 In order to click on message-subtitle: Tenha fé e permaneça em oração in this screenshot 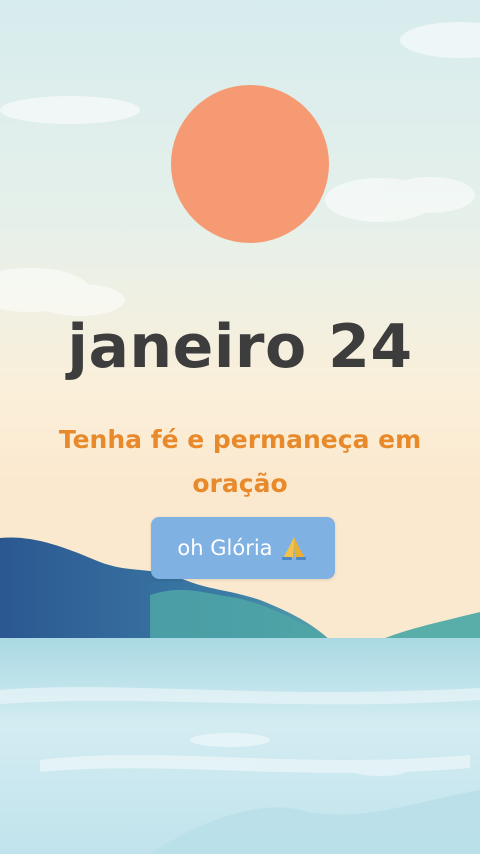, I will do `click(240, 461)`.